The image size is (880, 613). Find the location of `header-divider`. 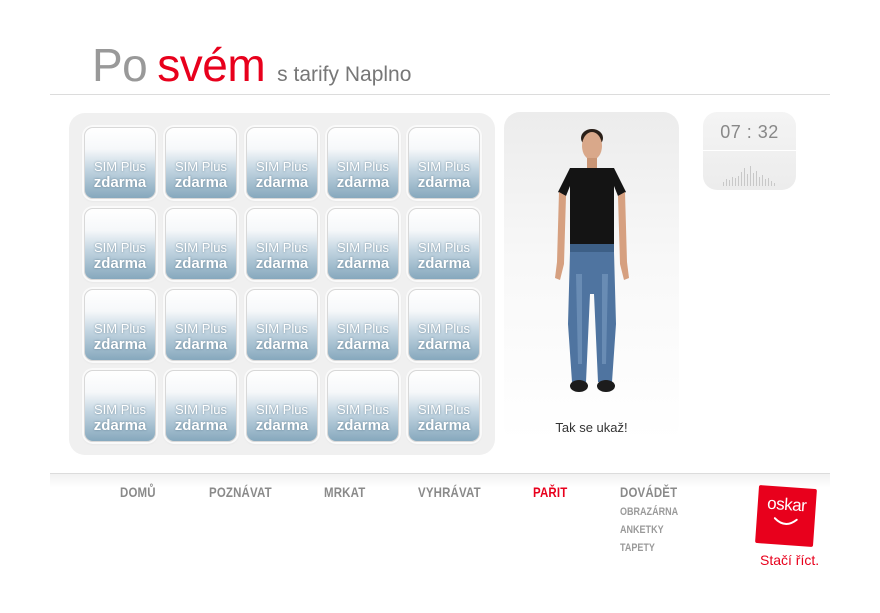

header-divider is located at coordinates (440, 94).